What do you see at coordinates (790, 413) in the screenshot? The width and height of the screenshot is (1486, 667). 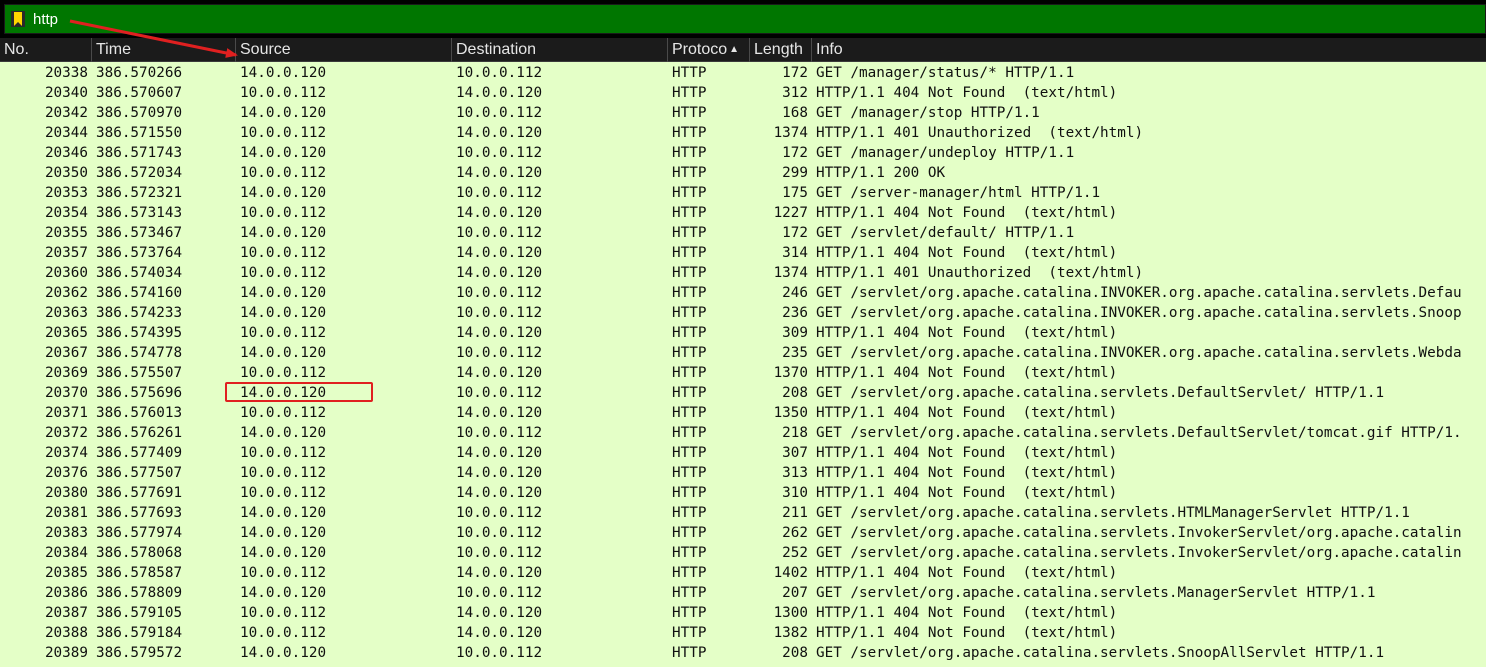 I see `packet-length: 1350` at bounding box center [790, 413].